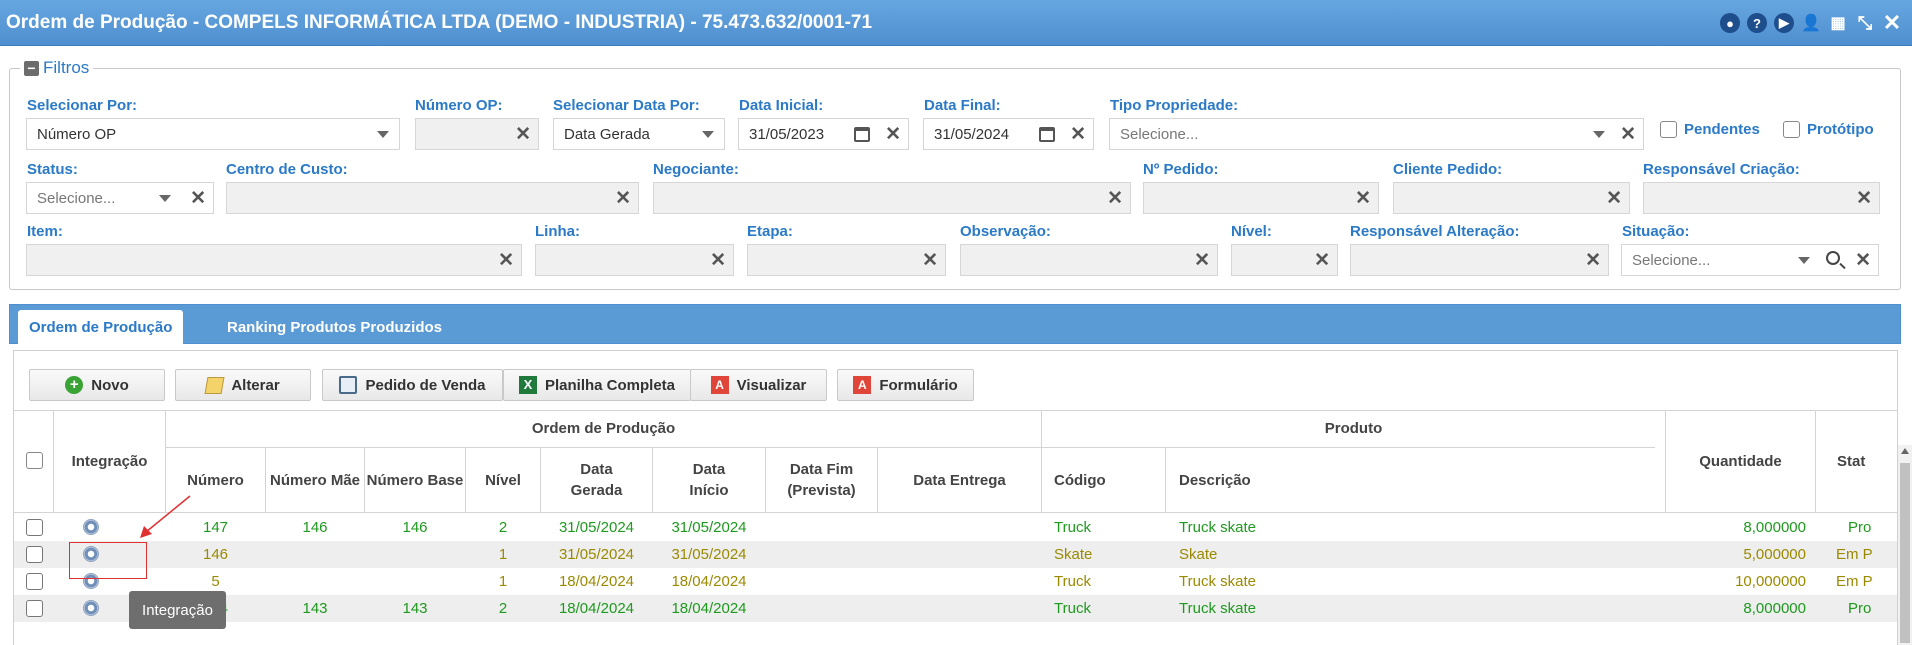  What do you see at coordinates (412, 385) in the screenshot?
I see `pedido-venda-button: Pedido de Venda` at bounding box center [412, 385].